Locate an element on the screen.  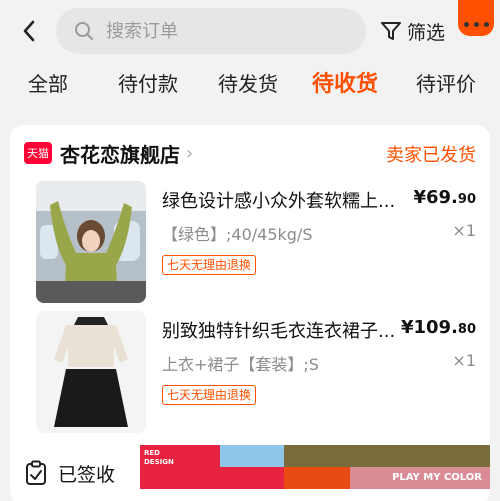
top-bar: 筛选 is located at coordinates (250, 31).